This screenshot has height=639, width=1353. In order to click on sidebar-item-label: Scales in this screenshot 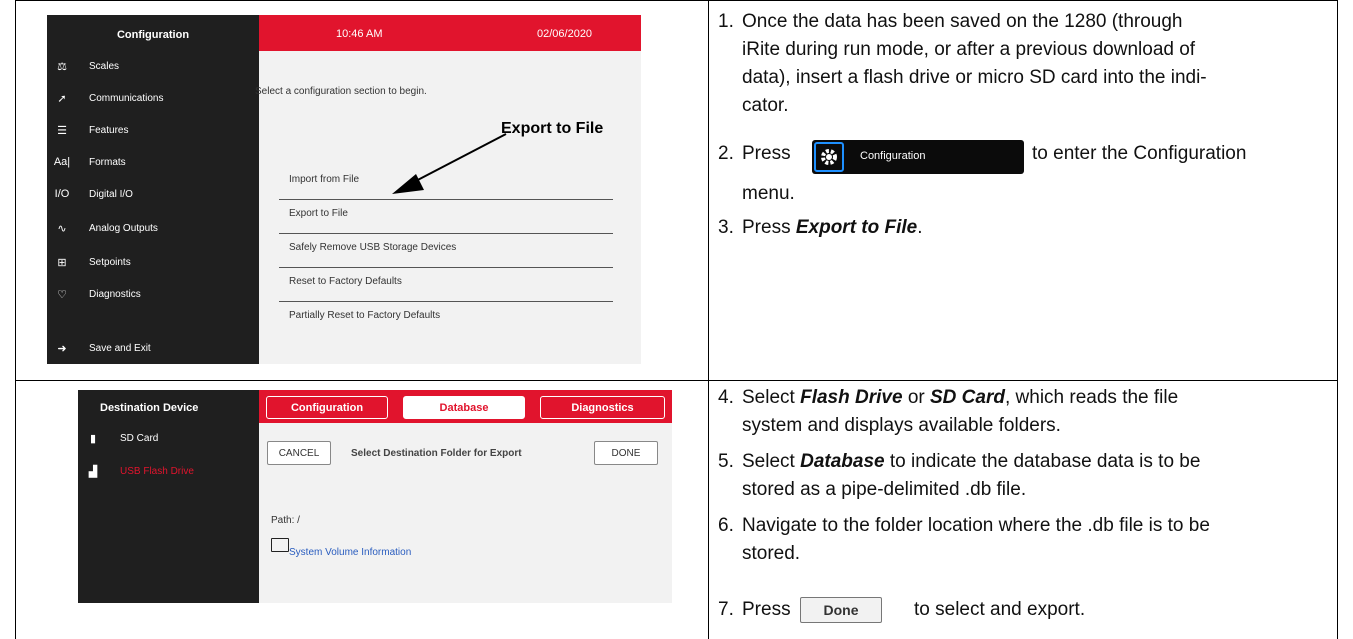, I will do `click(104, 66)`.